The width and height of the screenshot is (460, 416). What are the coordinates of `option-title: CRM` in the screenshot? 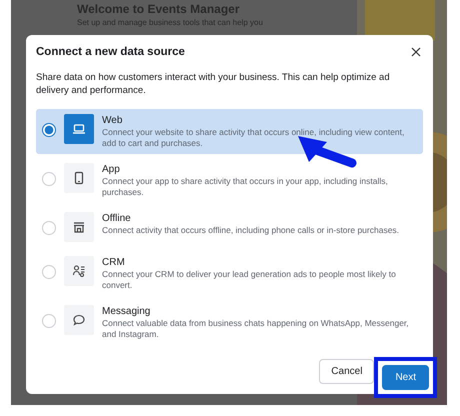 It's located at (114, 262).